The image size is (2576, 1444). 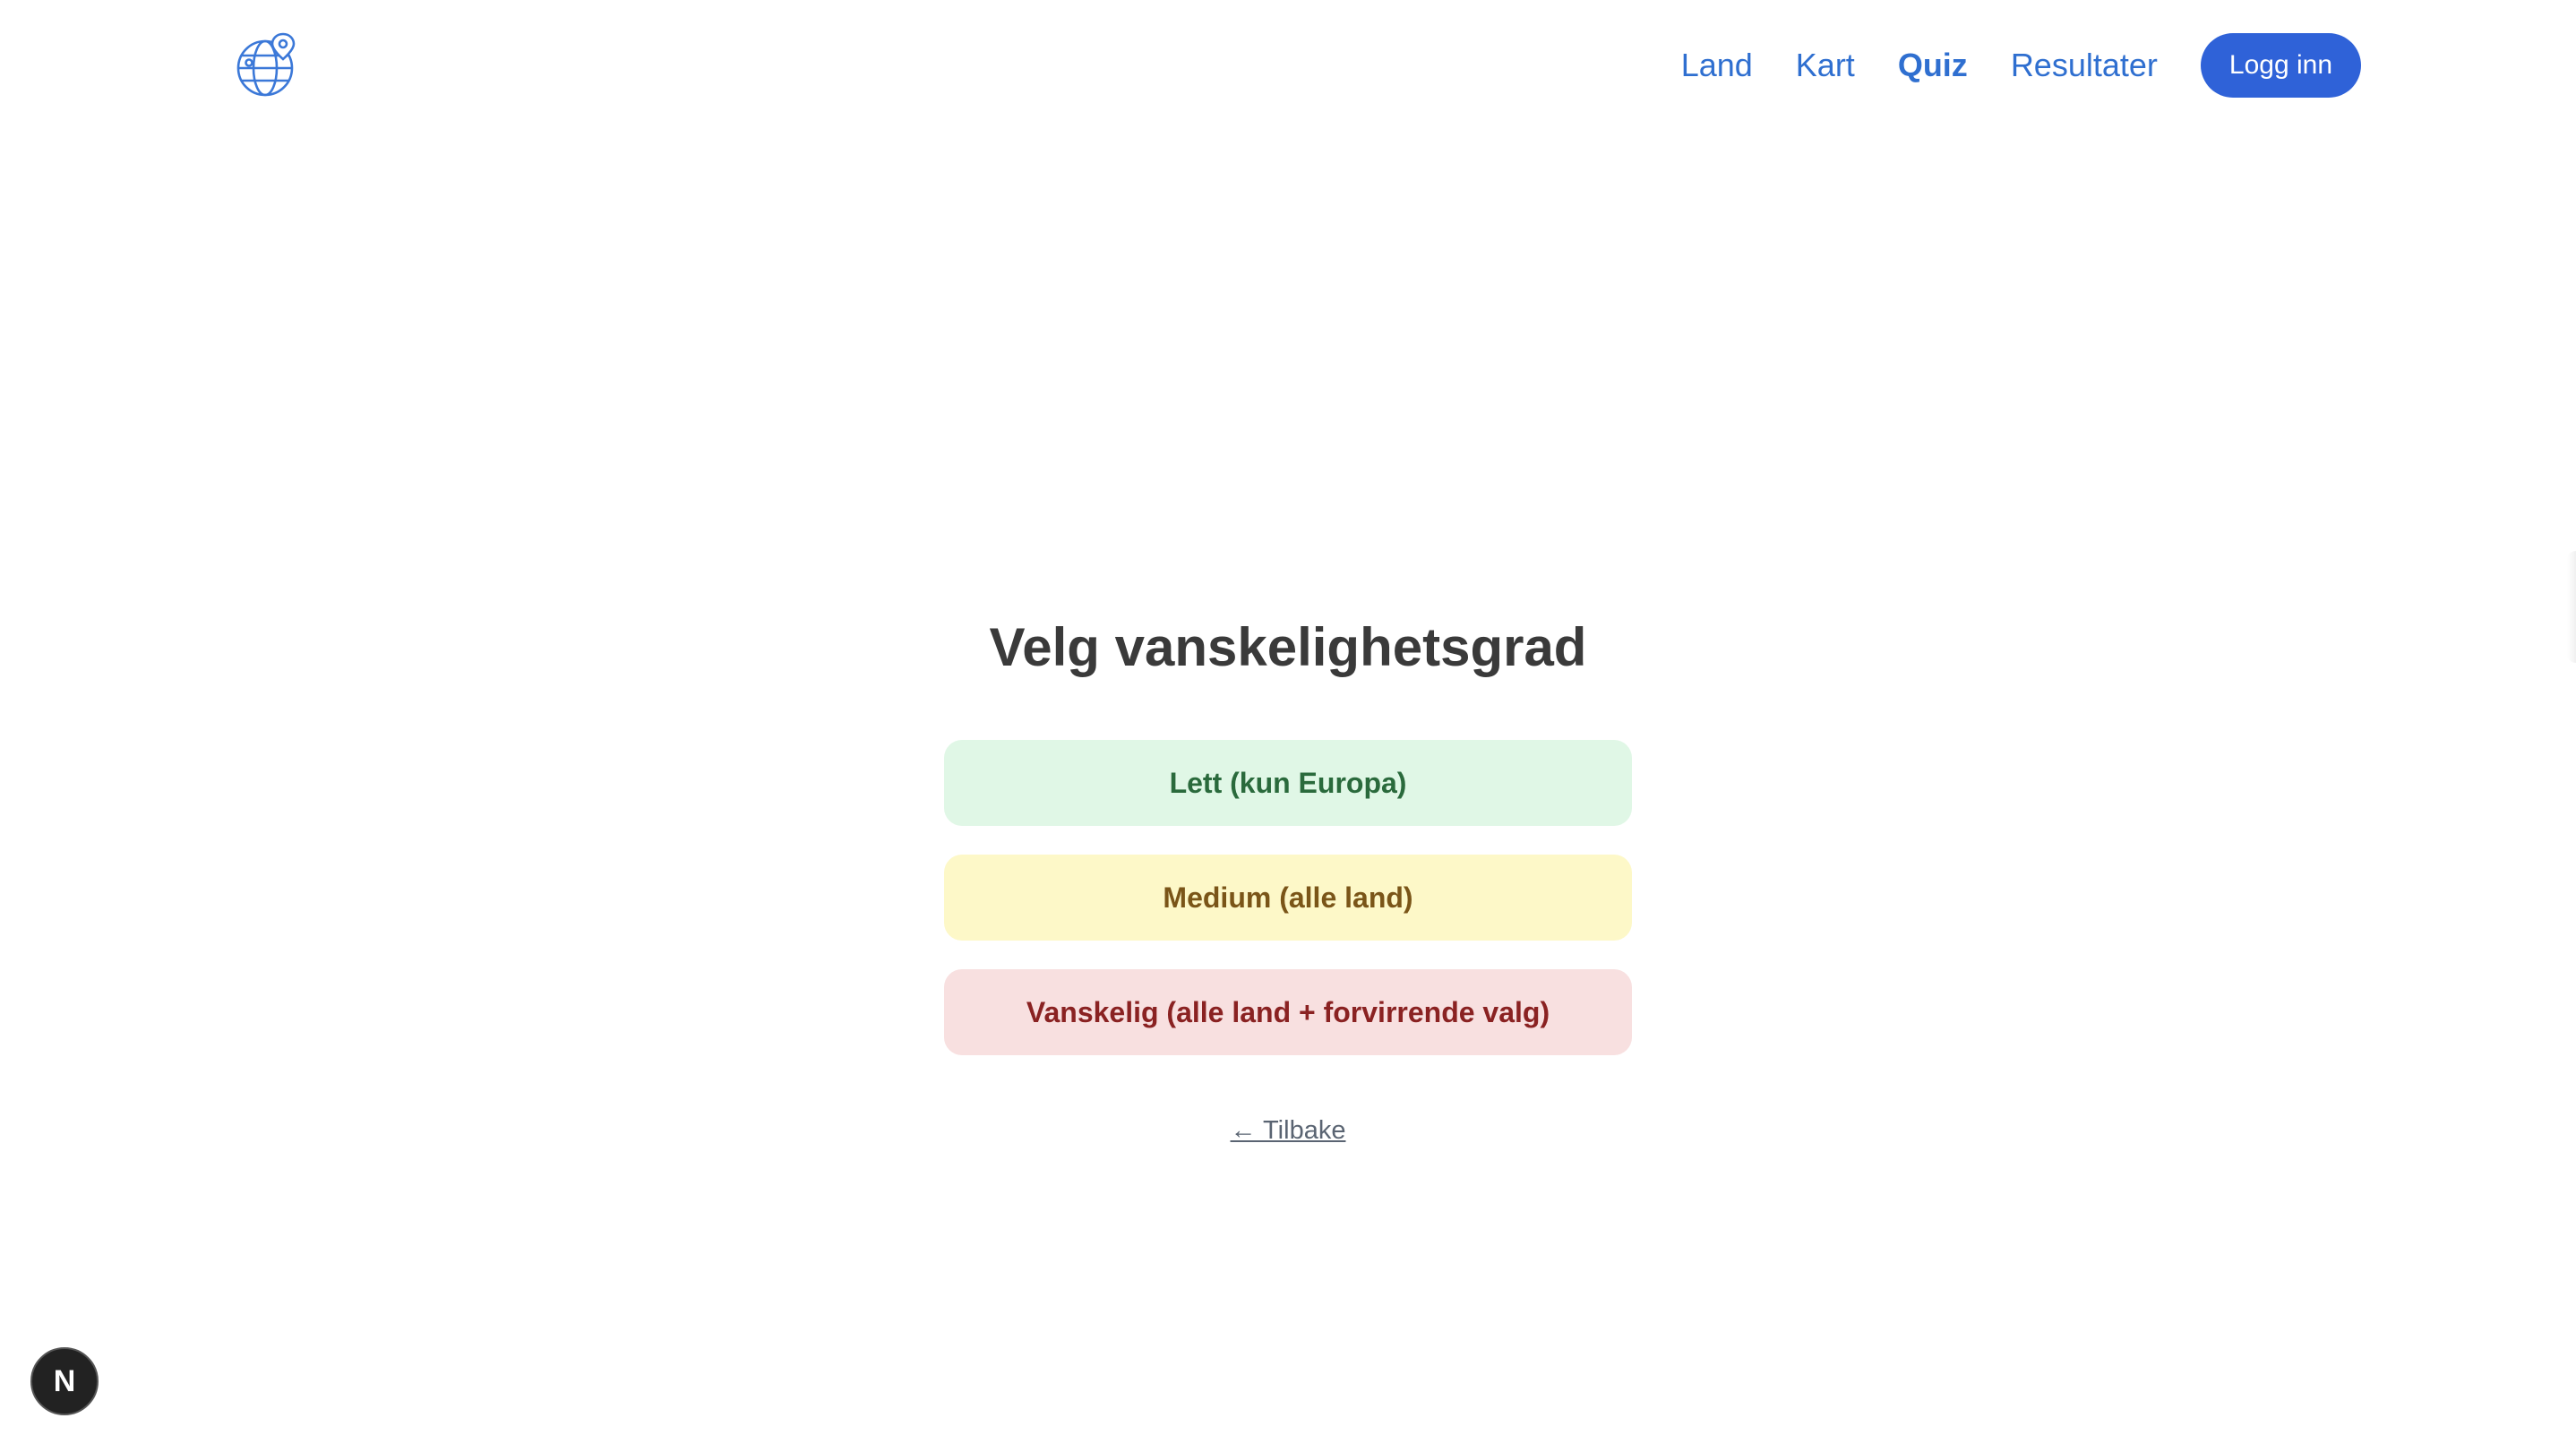 I want to click on nav-link-resultater: Resultater, so click(x=2084, y=65).